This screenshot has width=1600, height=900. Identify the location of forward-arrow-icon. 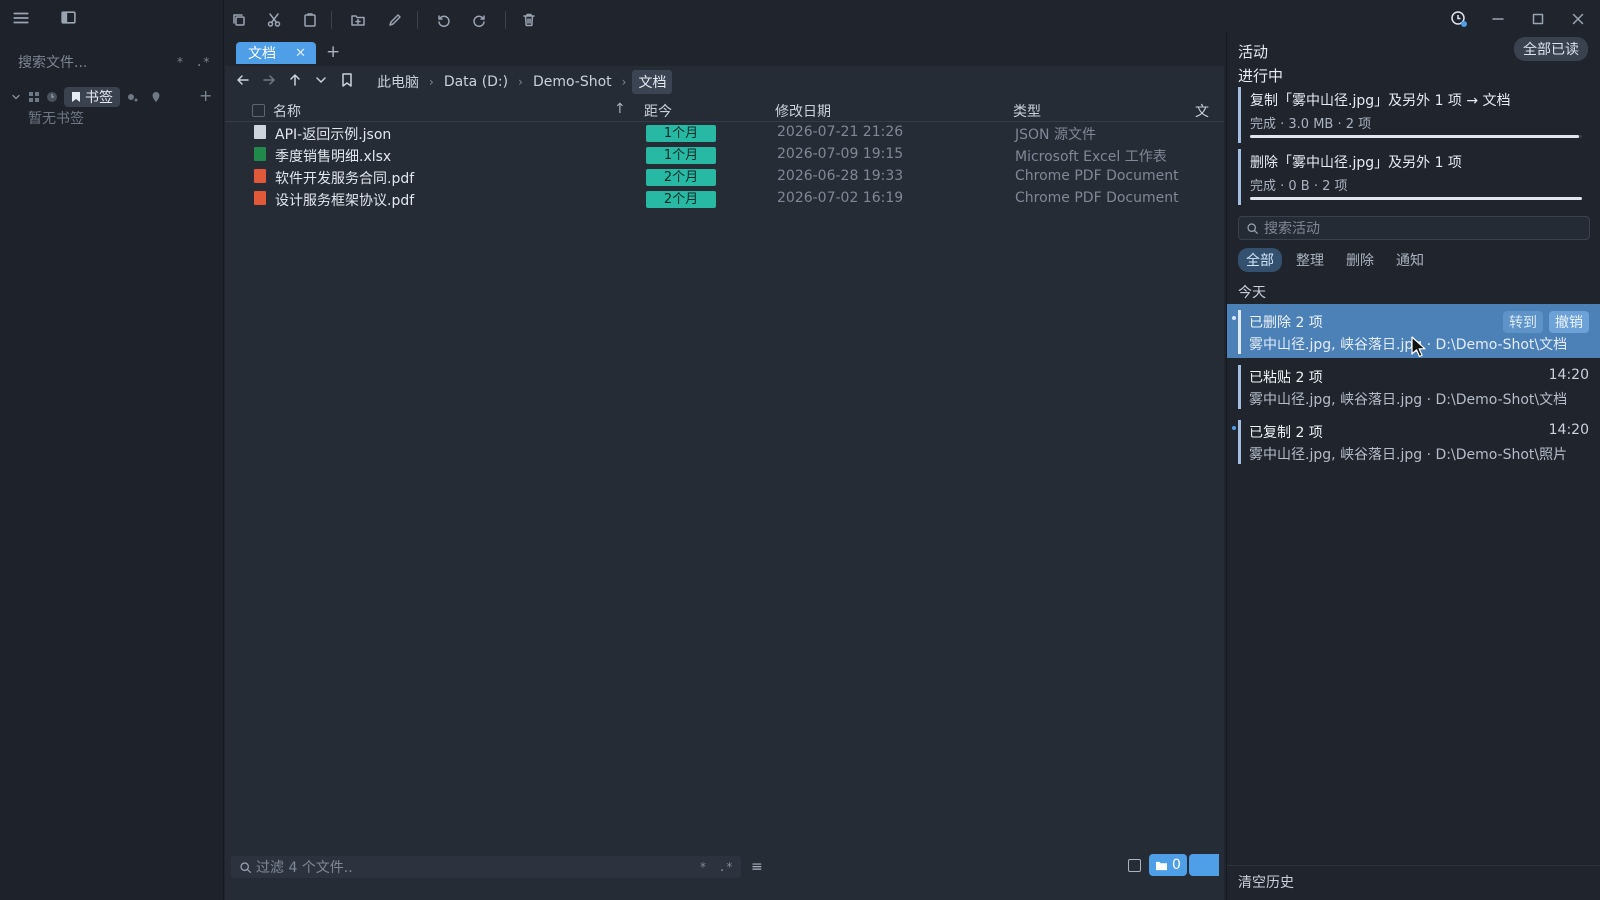
(269, 80).